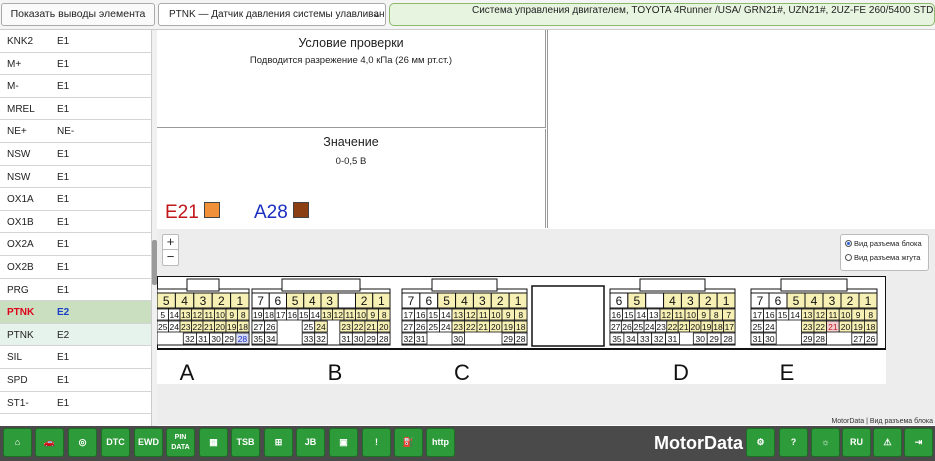 This screenshot has width=935, height=461. What do you see at coordinates (148, 442) in the screenshot?
I see `ewd-button: EWD` at bounding box center [148, 442].